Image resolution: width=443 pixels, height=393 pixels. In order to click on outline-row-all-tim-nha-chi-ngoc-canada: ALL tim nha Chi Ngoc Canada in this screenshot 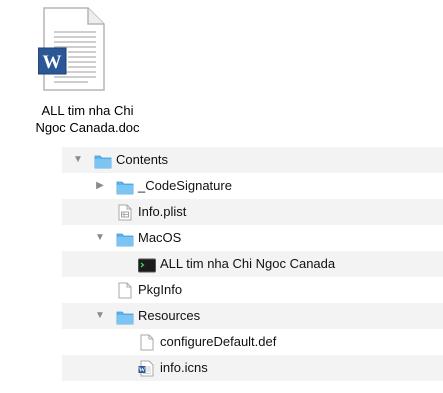, I will do `click(252, 264)`.